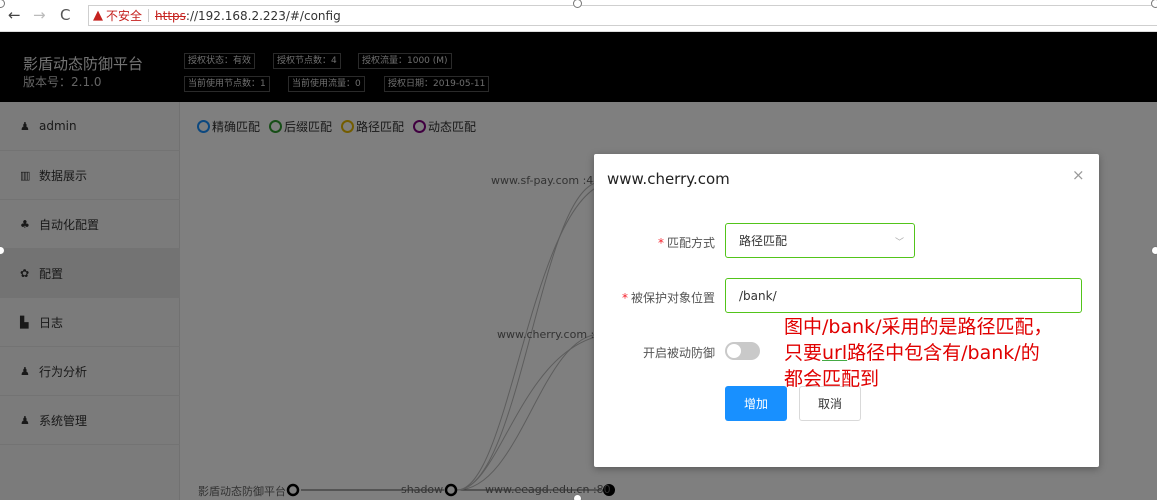 The image size is (1157, 500). What do you see at coordinates (668, 179) in the screenshot?
I see `dialog-title: www.cherry.com` at bounding box center [668, 179].